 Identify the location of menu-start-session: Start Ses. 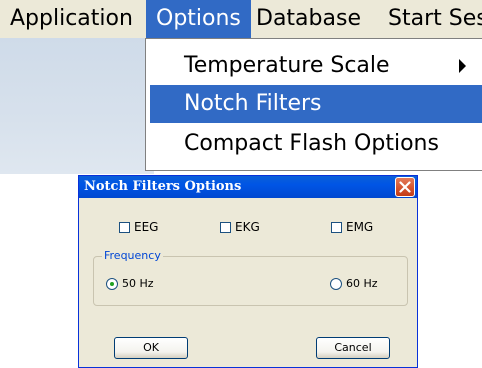
(430, 19).